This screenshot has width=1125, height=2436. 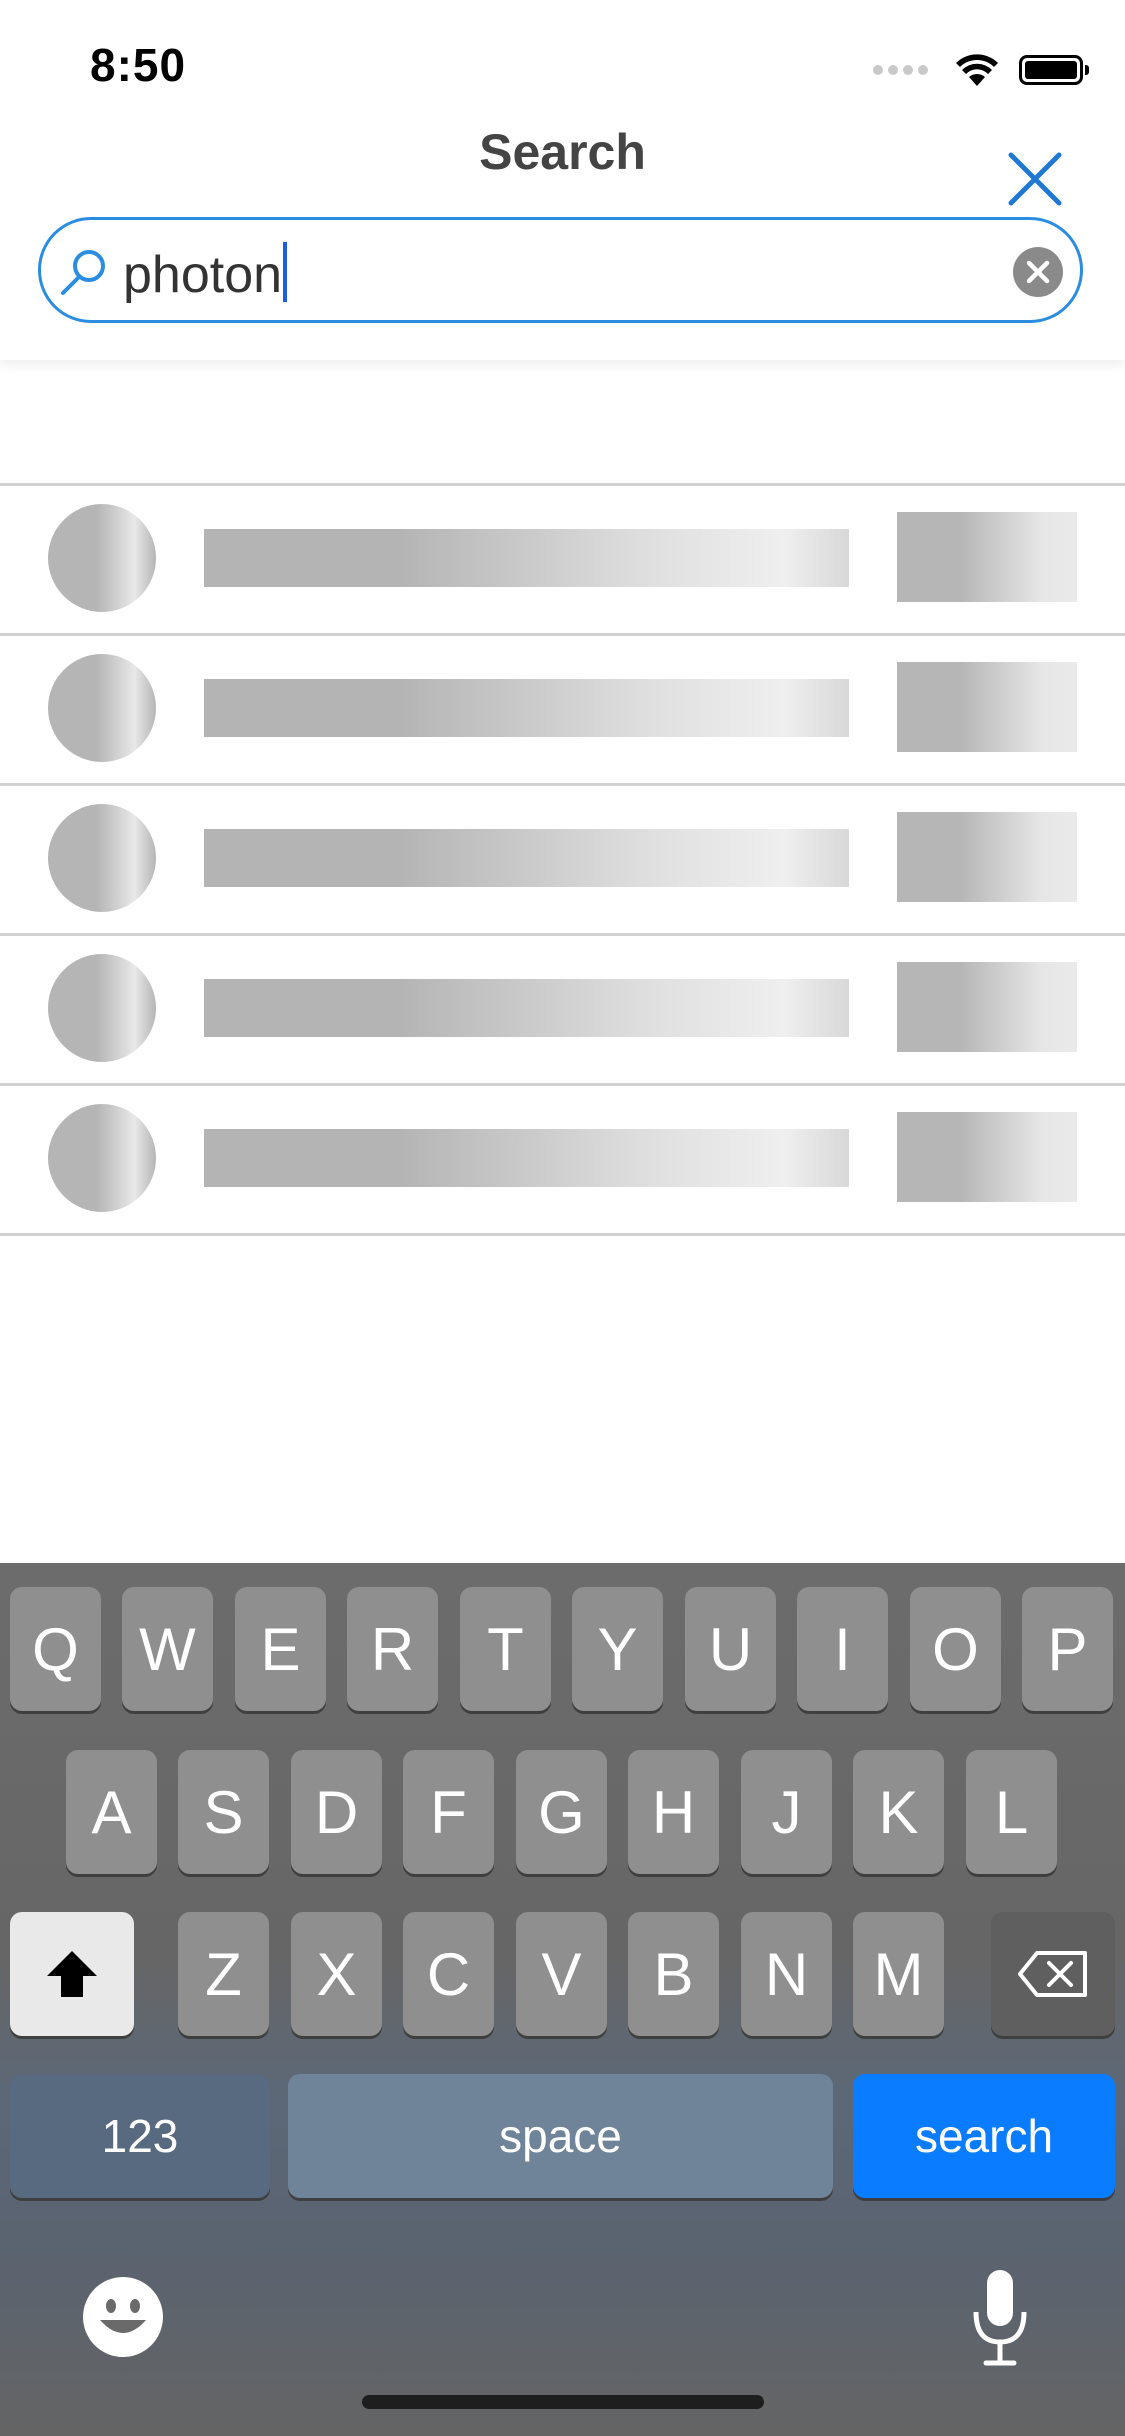 I want to click on key-h: H, so click(x=673, y=1812).